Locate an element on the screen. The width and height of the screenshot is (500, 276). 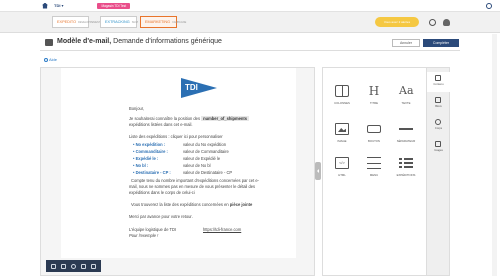
block-menu: MENU is located at coordinates (374, 167).